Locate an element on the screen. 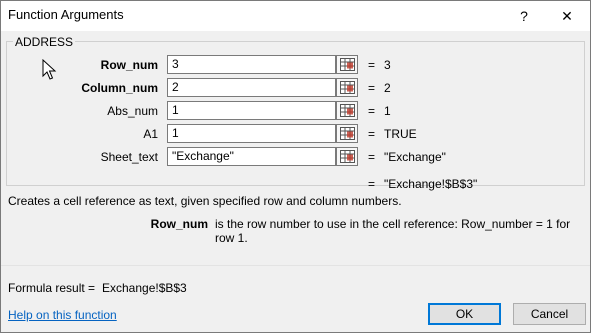 Image resolution: width=591 pixels, height=333 pixels. close-icon: ✕ is located at coordinates (567, 16).